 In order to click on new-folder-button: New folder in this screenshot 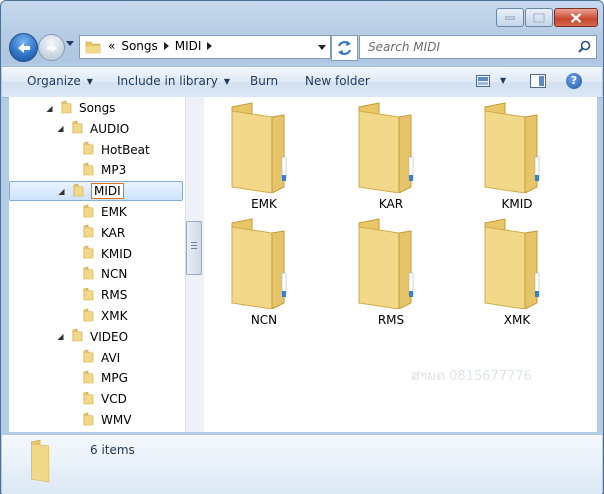, I will do `click(337, 81)`.